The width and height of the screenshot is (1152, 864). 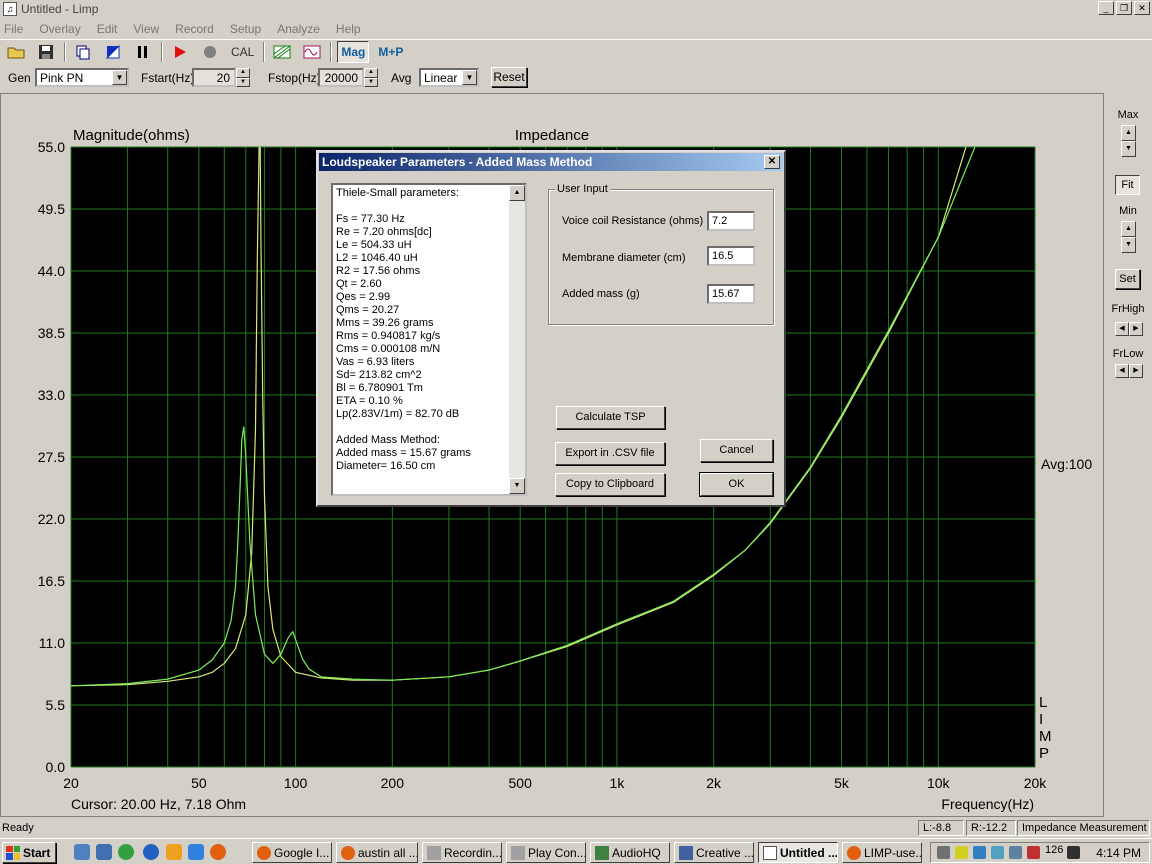 I want to click on fstop-stepper: ▲ ▼, so click(x=371, y=77).